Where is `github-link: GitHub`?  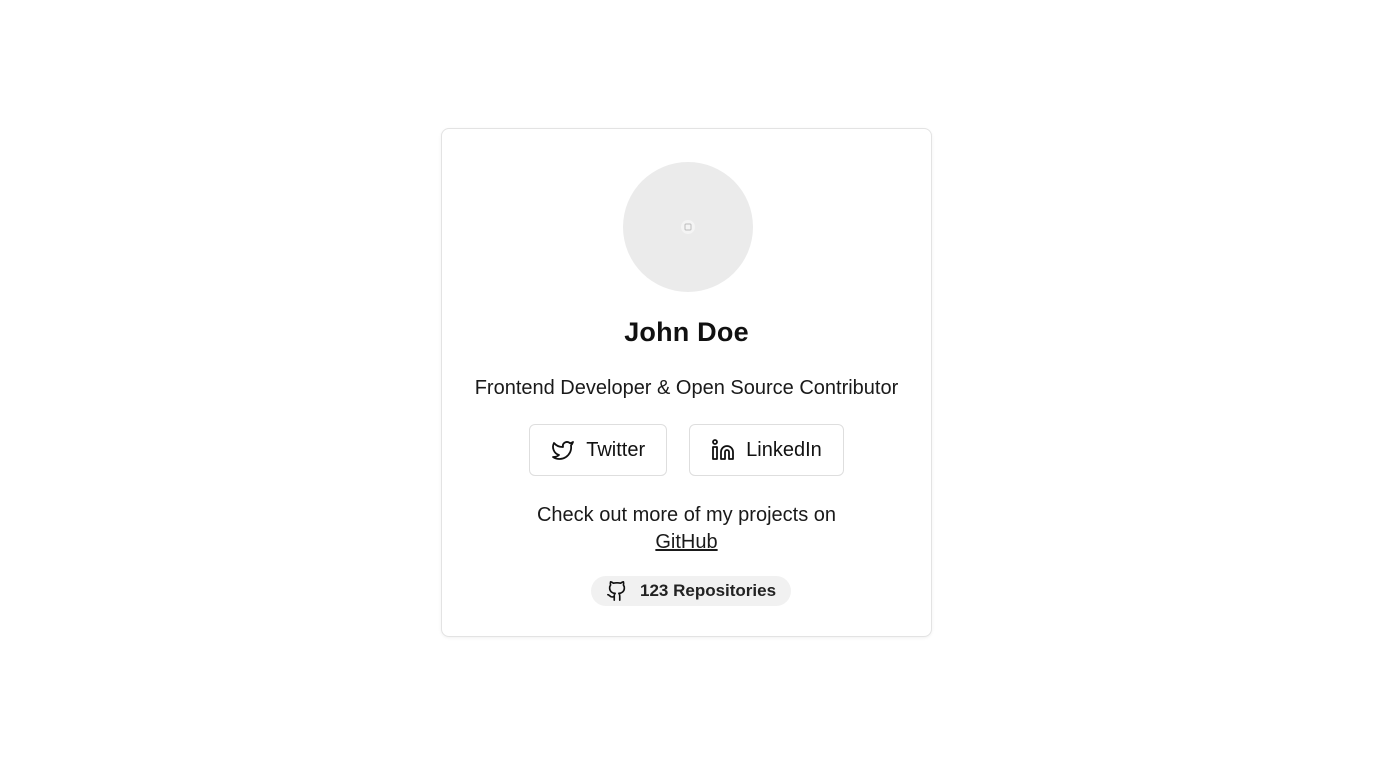
github-link: GitHub is located at coordinates (686, 542).